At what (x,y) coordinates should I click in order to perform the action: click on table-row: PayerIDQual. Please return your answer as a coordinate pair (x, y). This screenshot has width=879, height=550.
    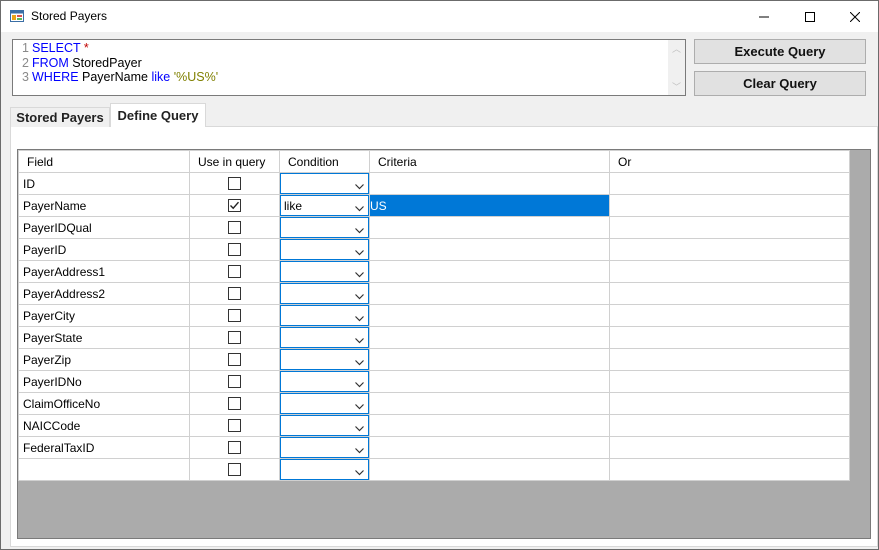
    Looking at the image, I should click on (434, 227).